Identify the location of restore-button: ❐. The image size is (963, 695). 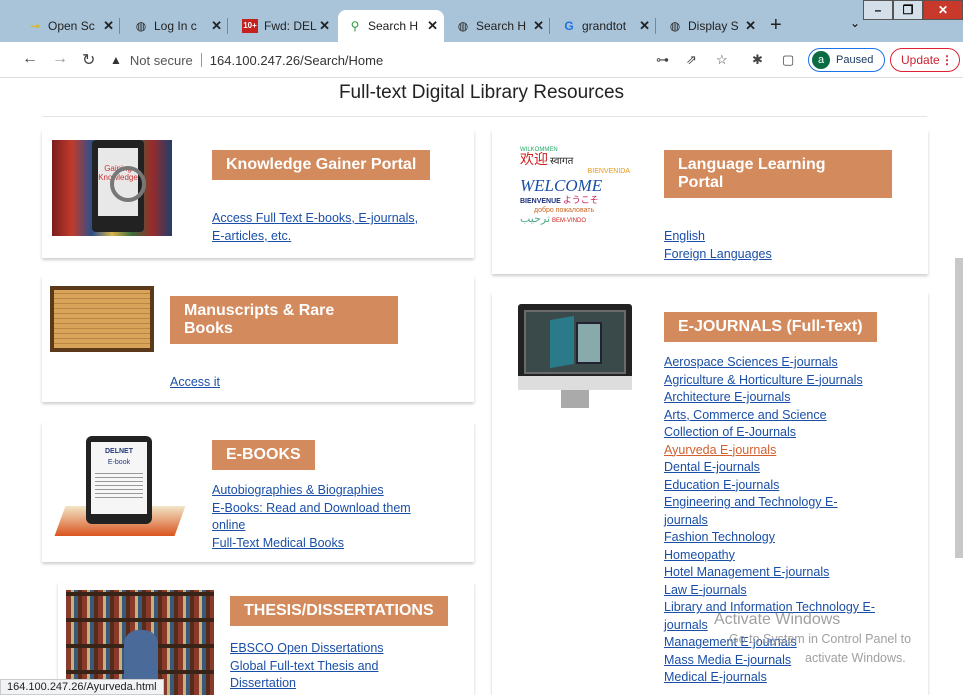
(908, 10).